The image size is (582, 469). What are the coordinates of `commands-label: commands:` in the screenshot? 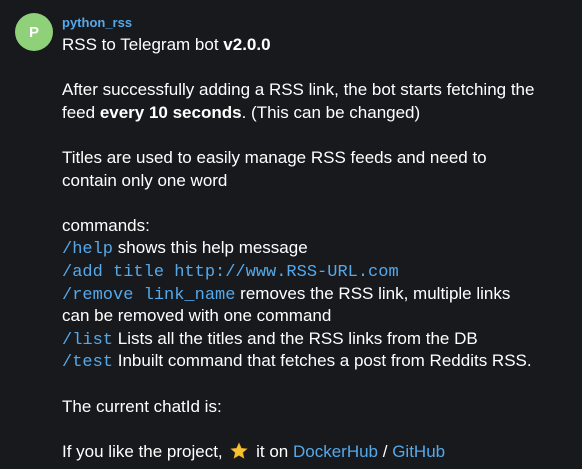 It's located at (106, 225).